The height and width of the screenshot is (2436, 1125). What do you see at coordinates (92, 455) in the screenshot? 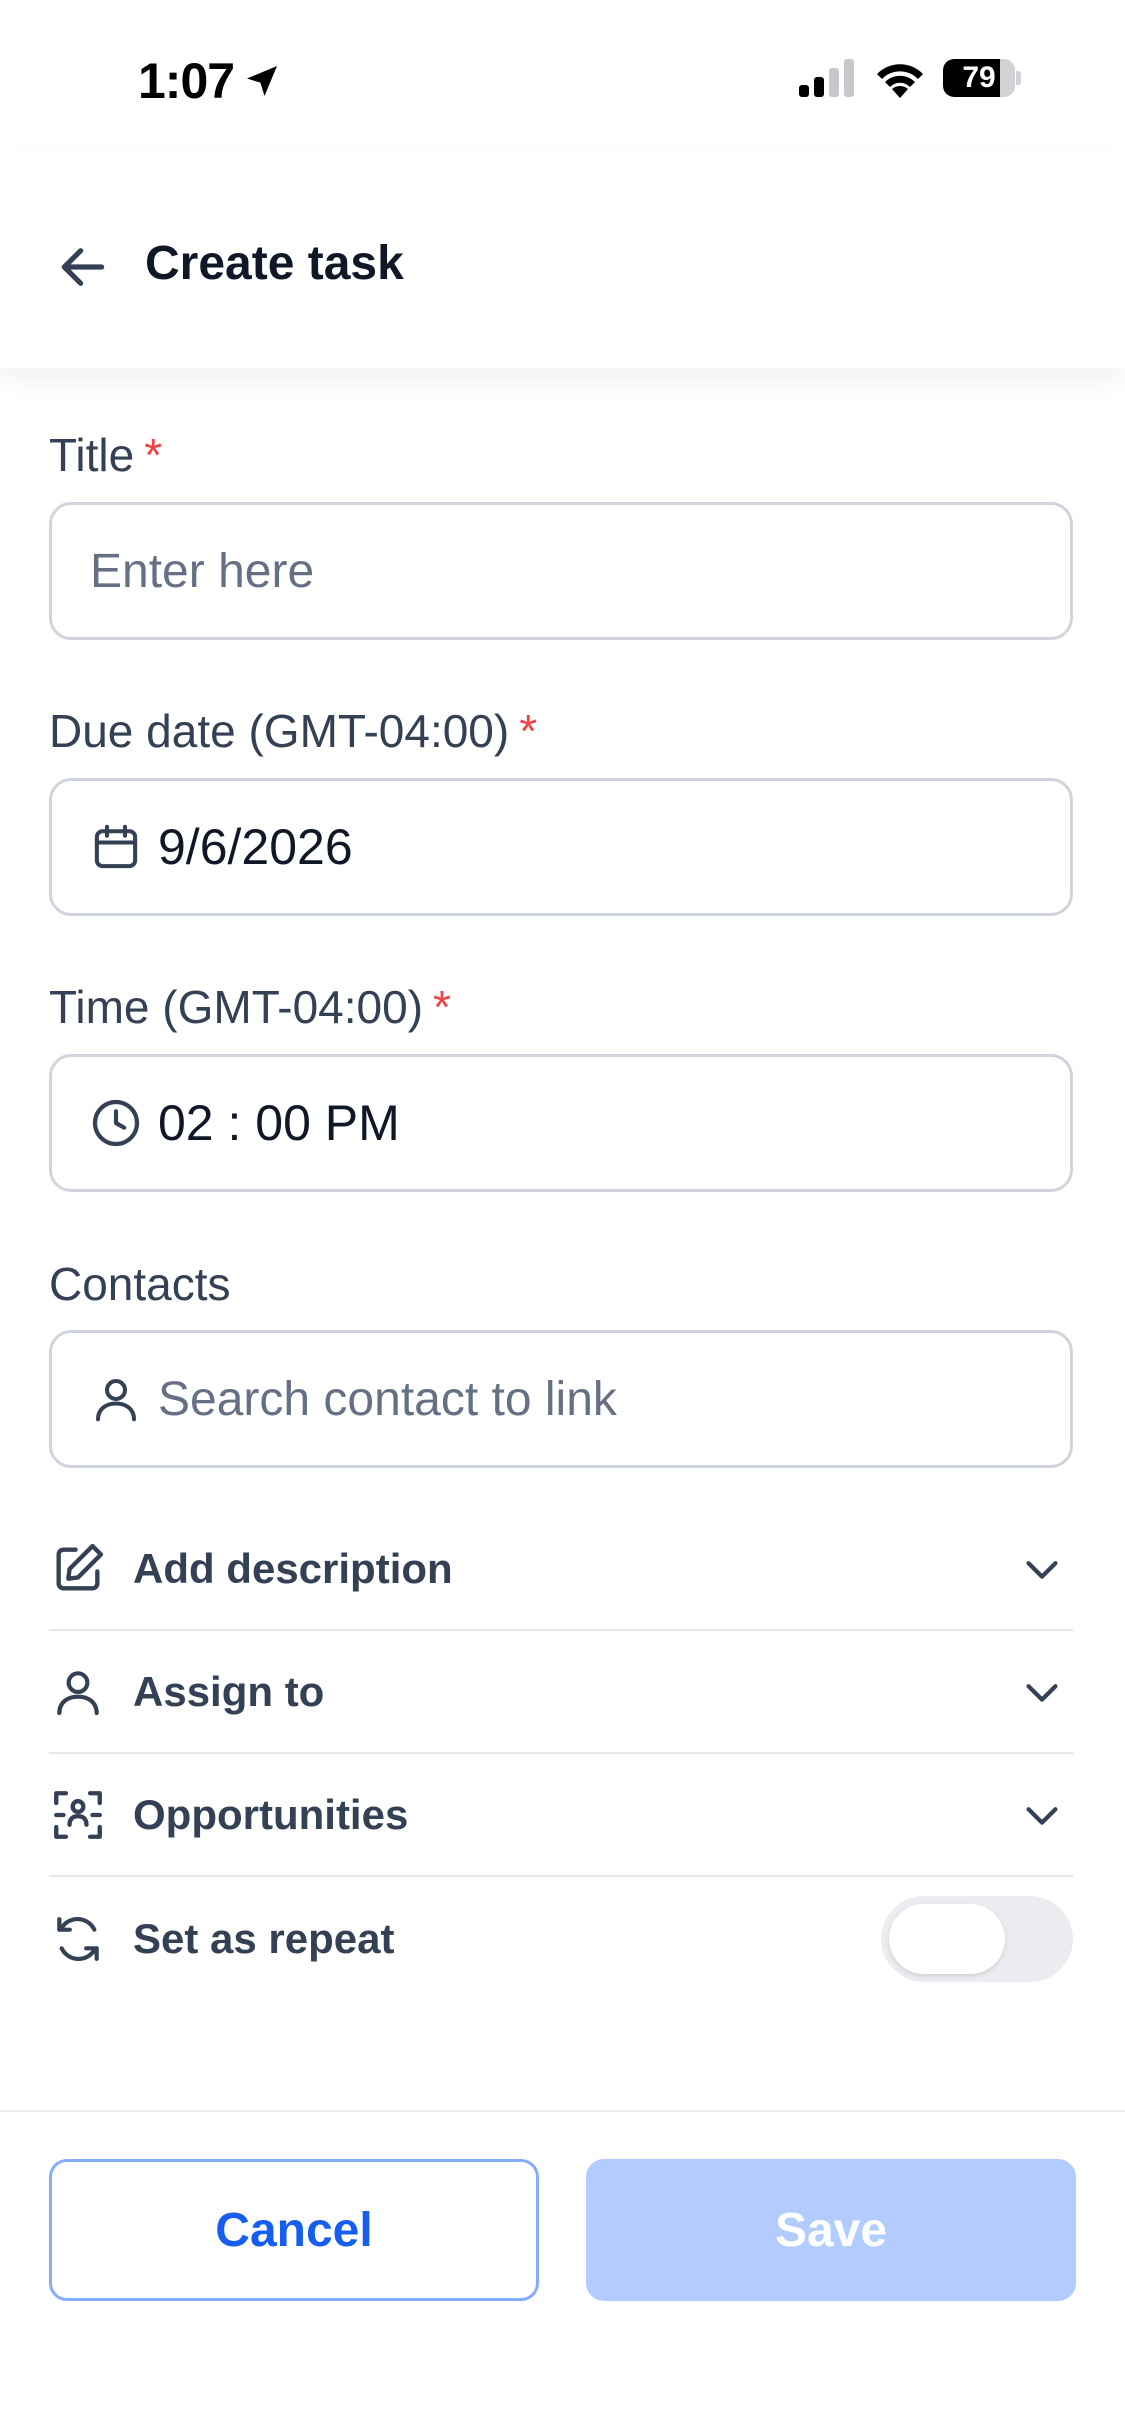
I see `title-label-text: Title` at bounding box center [92, 455].